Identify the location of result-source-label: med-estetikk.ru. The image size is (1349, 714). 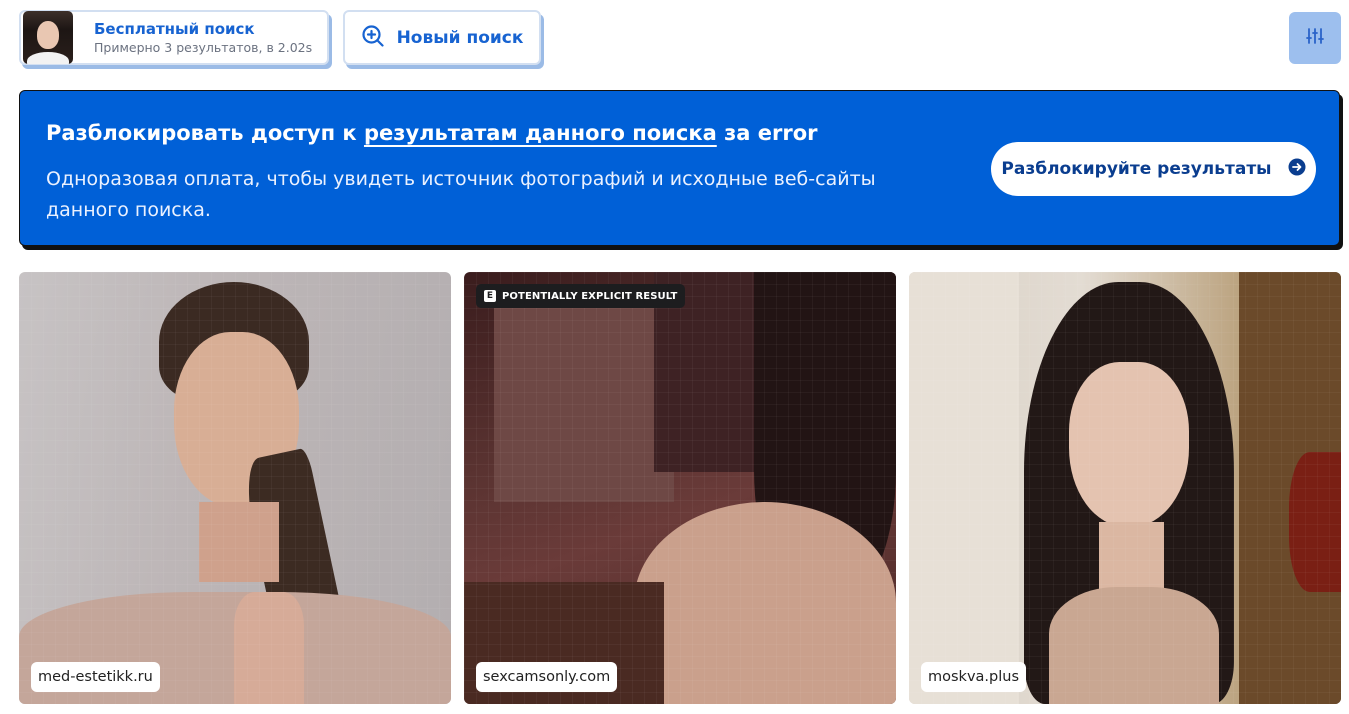
(95, 677).